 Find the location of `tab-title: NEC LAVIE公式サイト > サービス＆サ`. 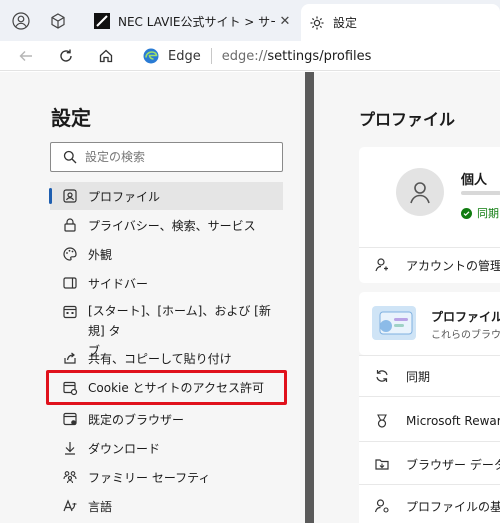

tab-title: NEC LAVIE公式サイト > サービス＆サ is located at coordinates (196, 21).